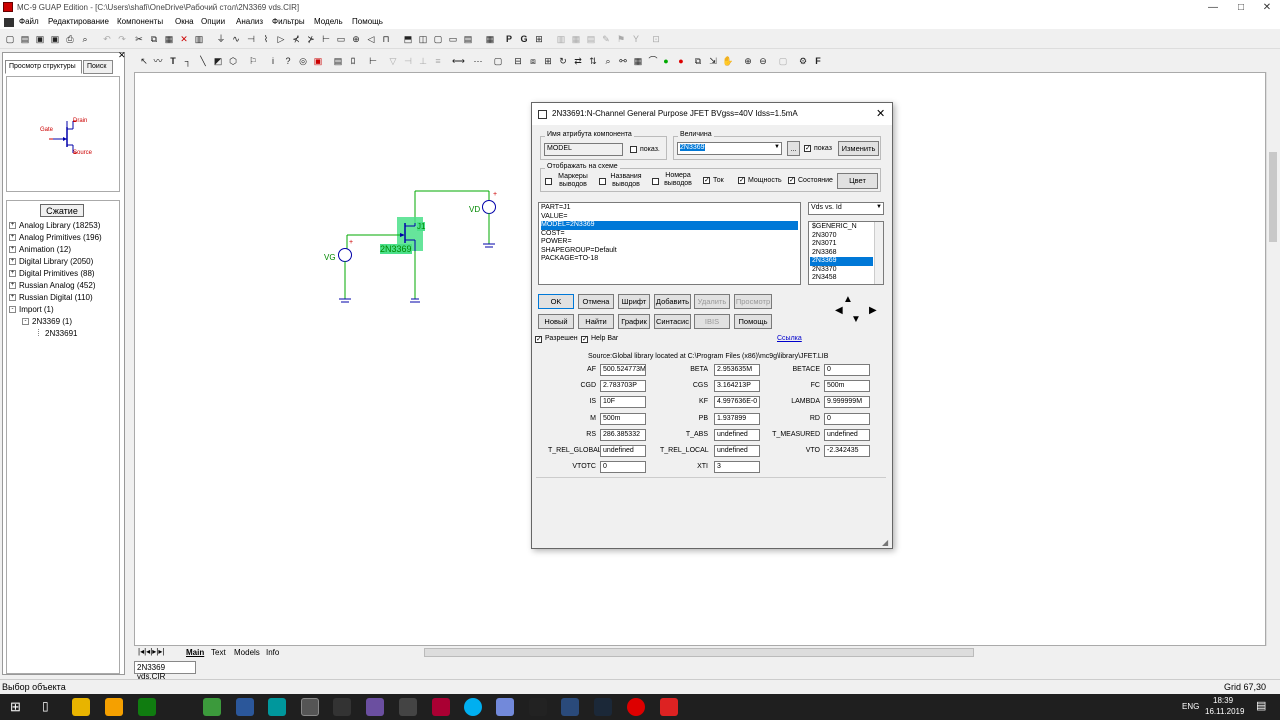  What do you see at coordinates (608, 61) in the screenshot?
I see `find-icon: ⌕` at bounding box center [608, 61].